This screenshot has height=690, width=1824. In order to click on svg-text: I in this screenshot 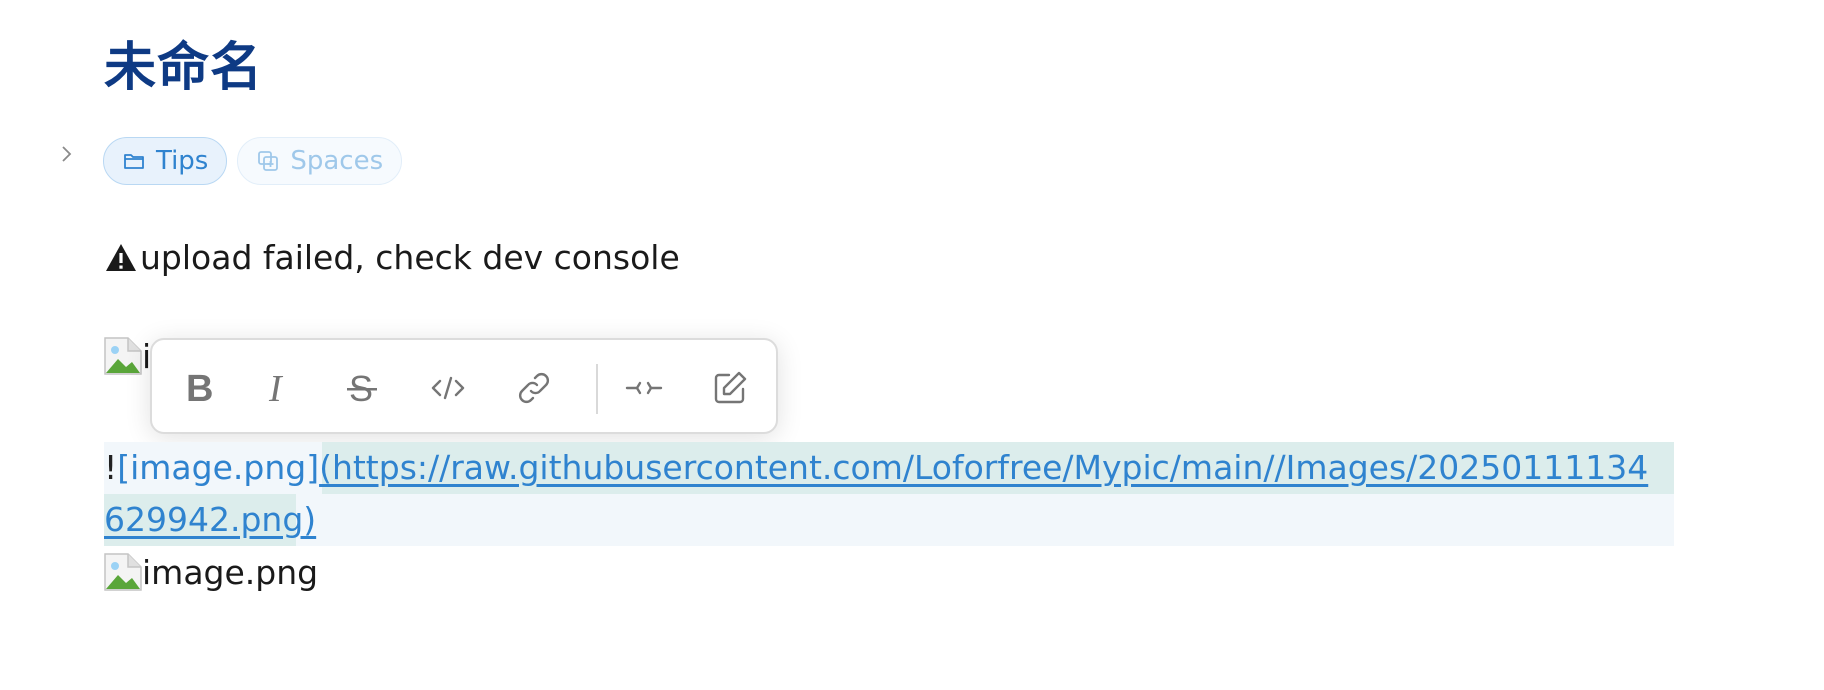, I will do `click(276, 388)`.